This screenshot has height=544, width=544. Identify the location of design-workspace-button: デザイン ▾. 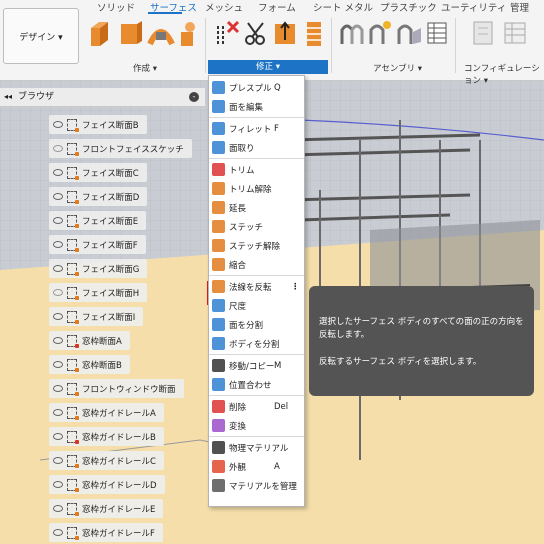
(41, 36).